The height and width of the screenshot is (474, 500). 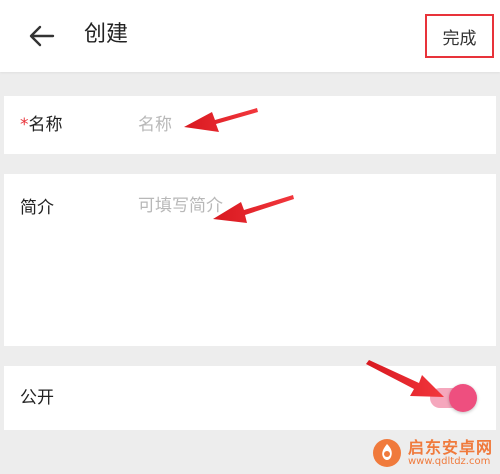 I want to click on public-label: 公开, so click(x=37, y=398).